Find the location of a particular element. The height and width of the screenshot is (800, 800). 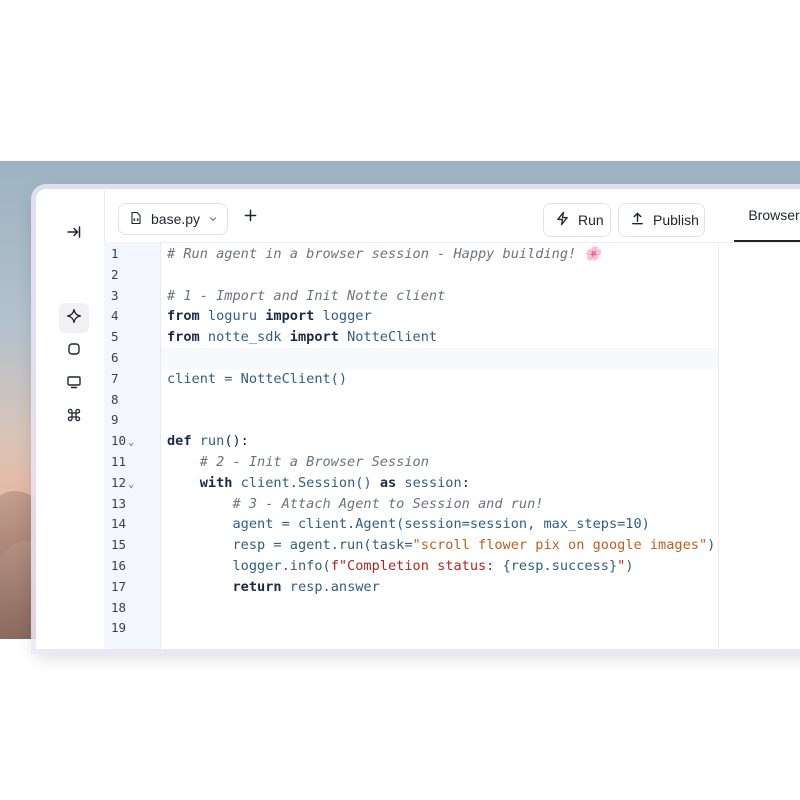

line-number-text: 12 is located at coordinates (119, 482).